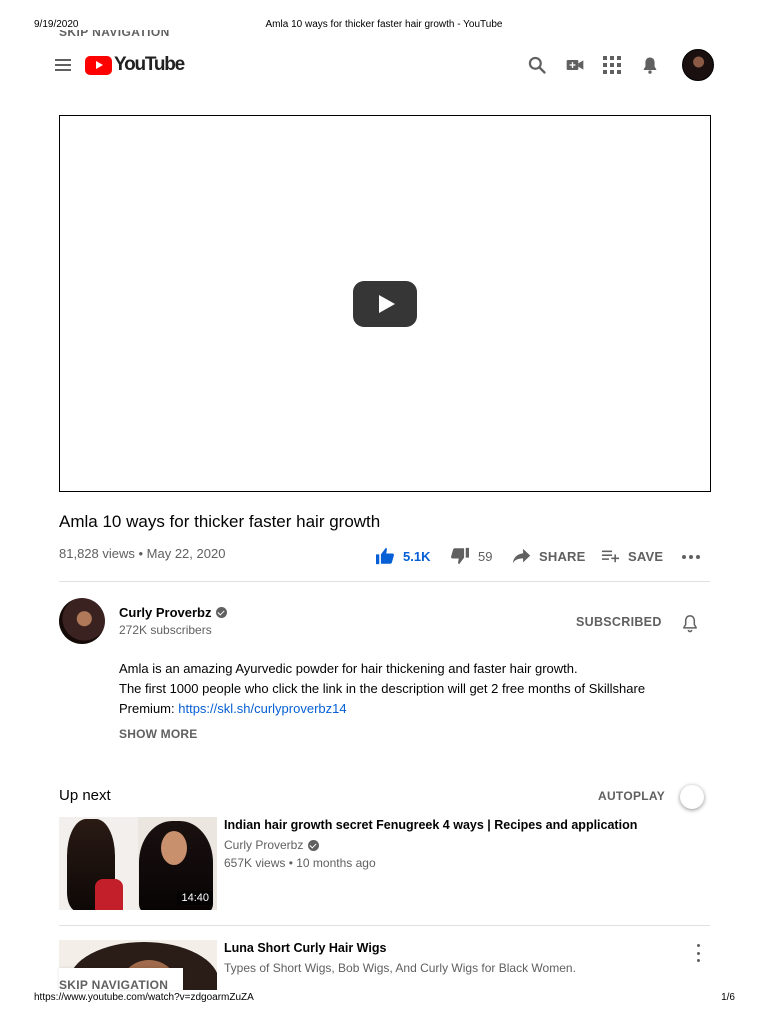 This screenshot has height=1024, width=768. Describe the element at coordinates (264, 845) in the screenshot. I see `recommended-channel-text: Curly Proverbz` at that location.